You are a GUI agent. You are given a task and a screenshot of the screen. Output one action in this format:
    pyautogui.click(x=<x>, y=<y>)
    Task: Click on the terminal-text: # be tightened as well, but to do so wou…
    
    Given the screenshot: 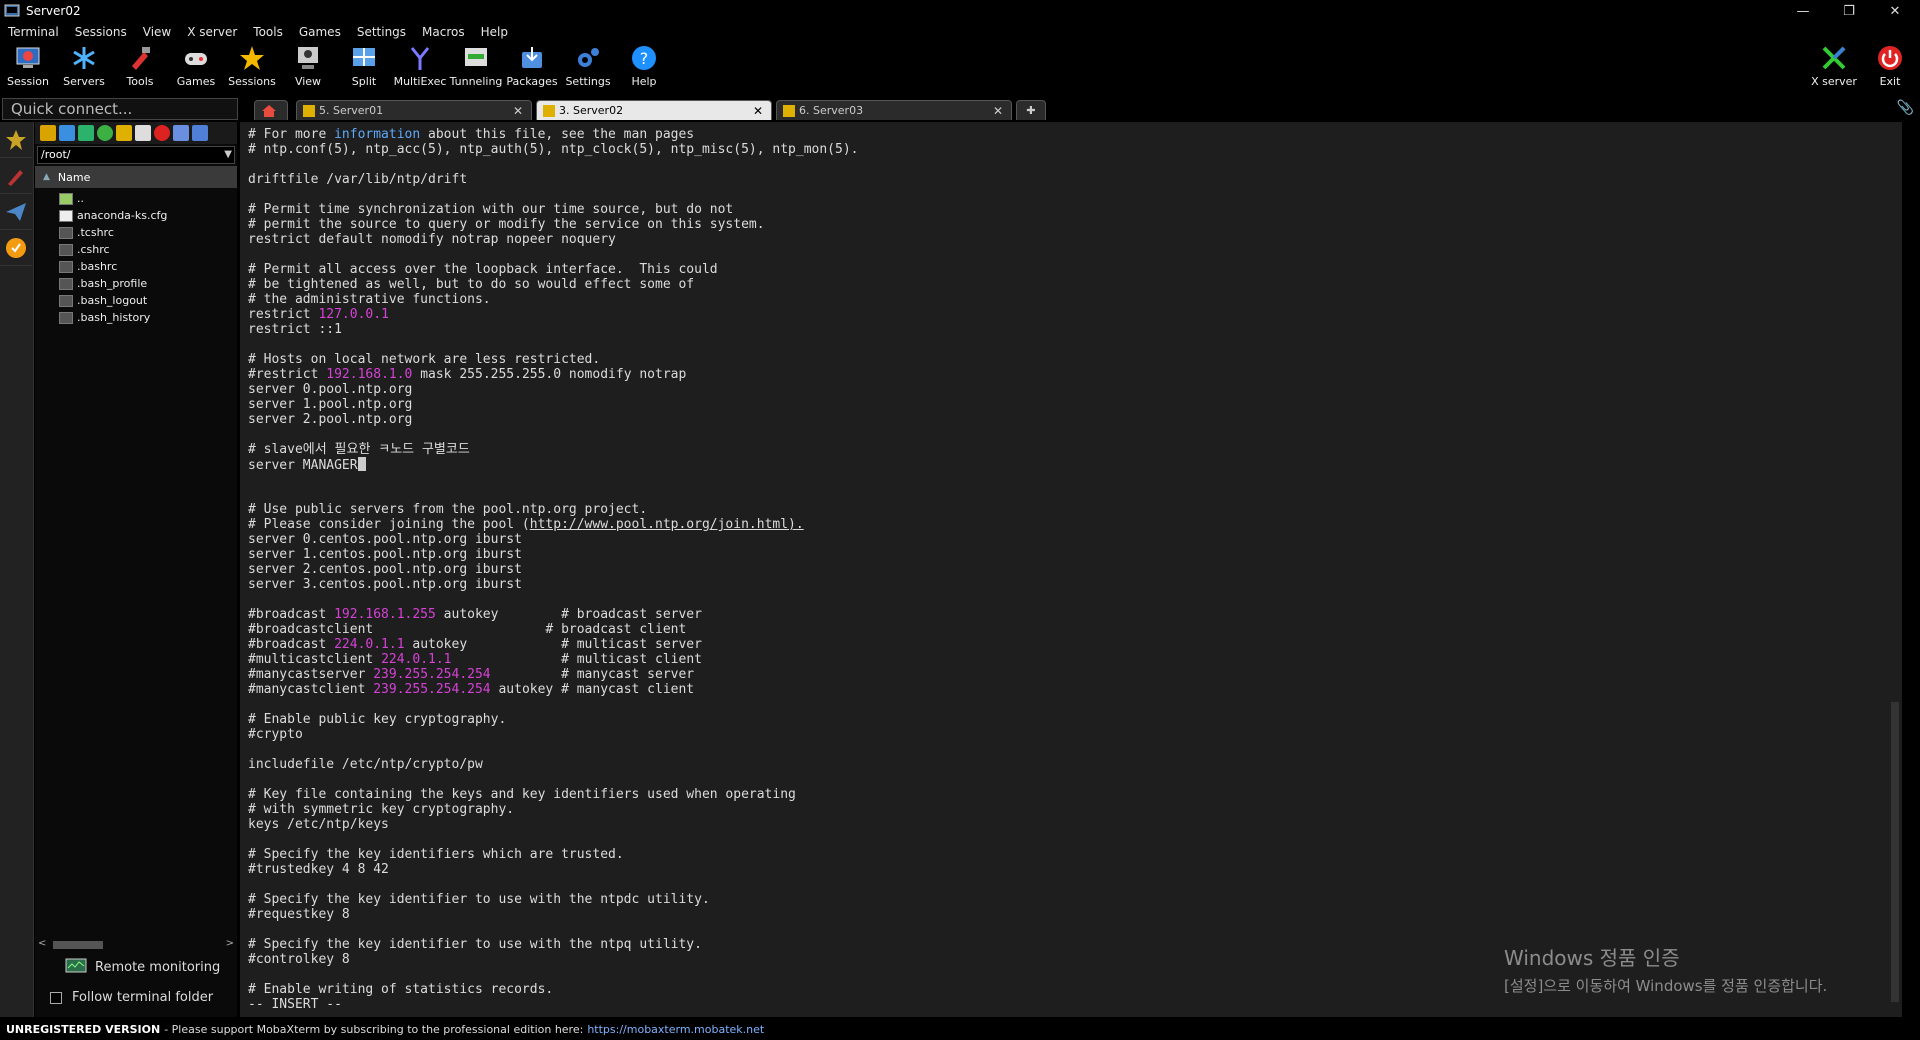 What is the action you would take?
    pyautogui.click(x=471, y=284)
    